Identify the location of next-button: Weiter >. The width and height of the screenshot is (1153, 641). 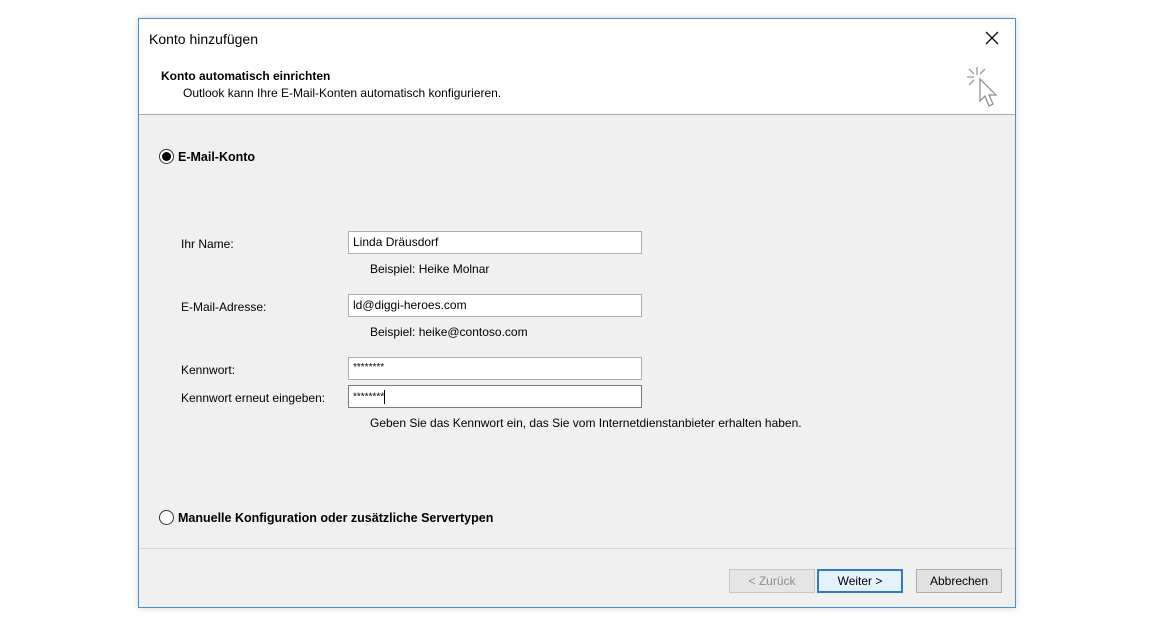
(860, 581).